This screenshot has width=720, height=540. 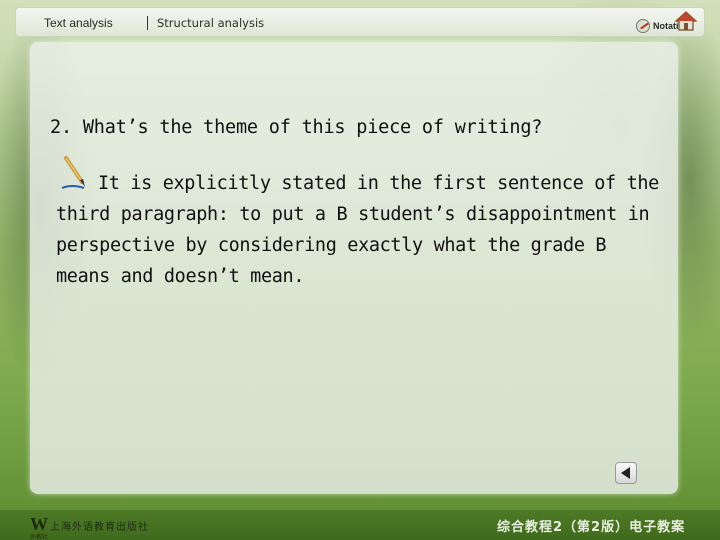 What do you see at coordinates (99, 527) in the screenshot?
I see `publisher-name: 上海外语教育出版社` at bounding box center [99, 527].